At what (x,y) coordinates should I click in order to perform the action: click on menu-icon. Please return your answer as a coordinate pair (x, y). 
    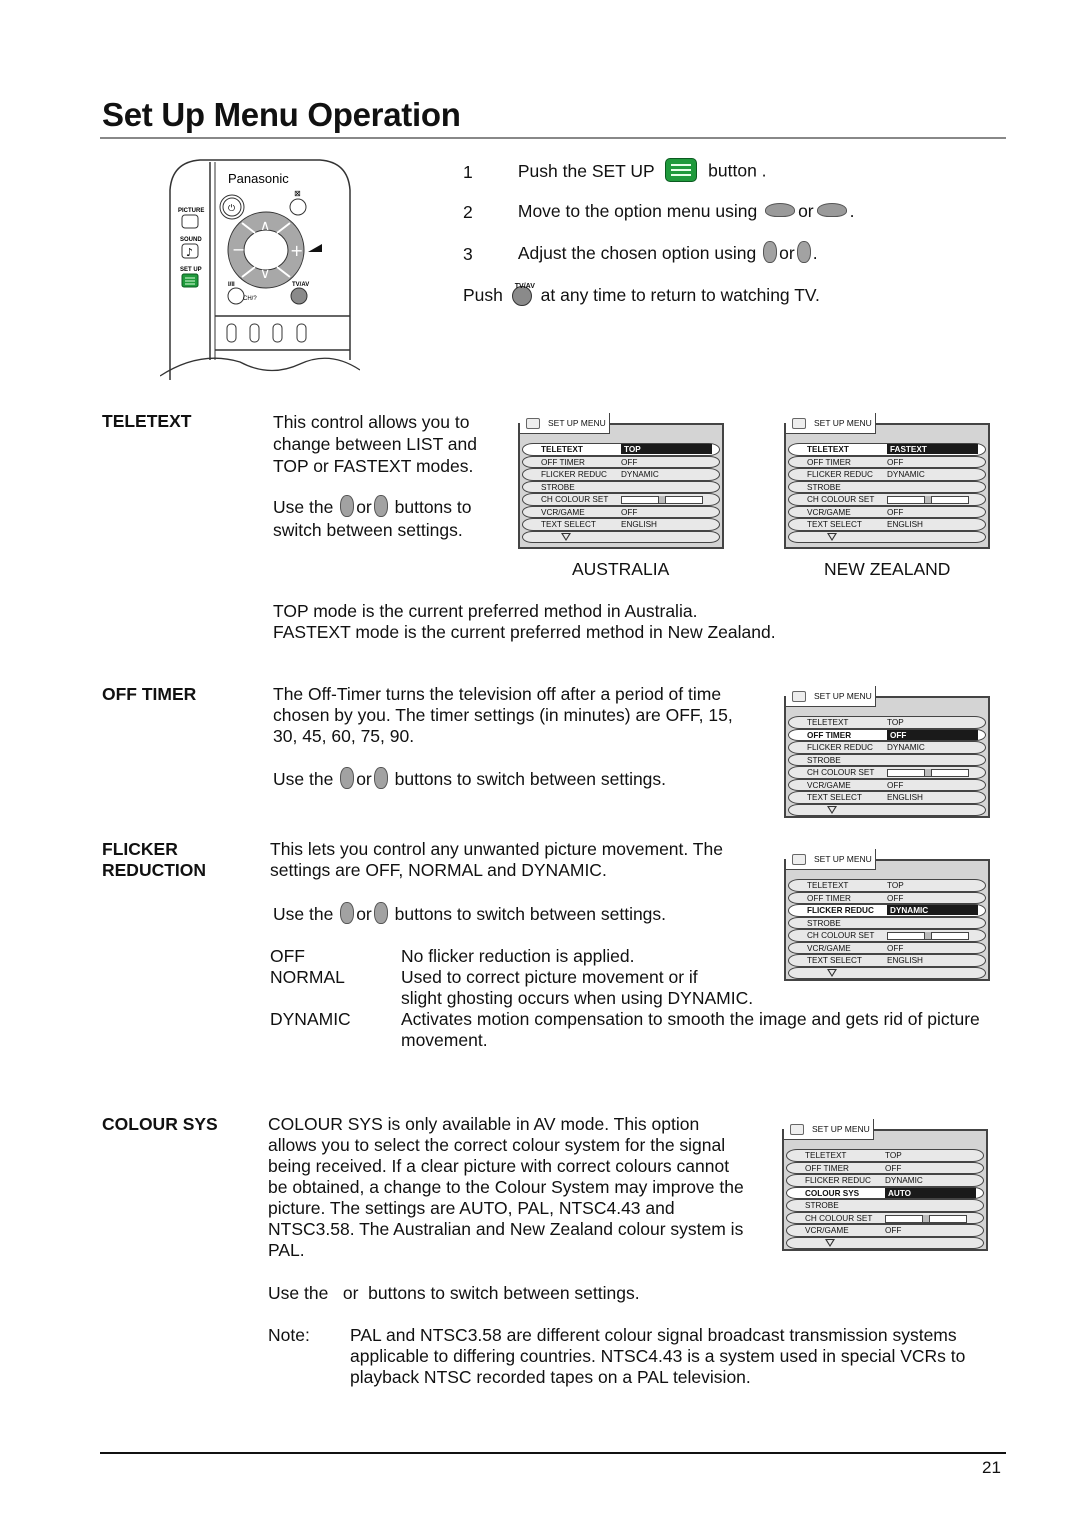
    Looking at the image, I should click on (799, 860).